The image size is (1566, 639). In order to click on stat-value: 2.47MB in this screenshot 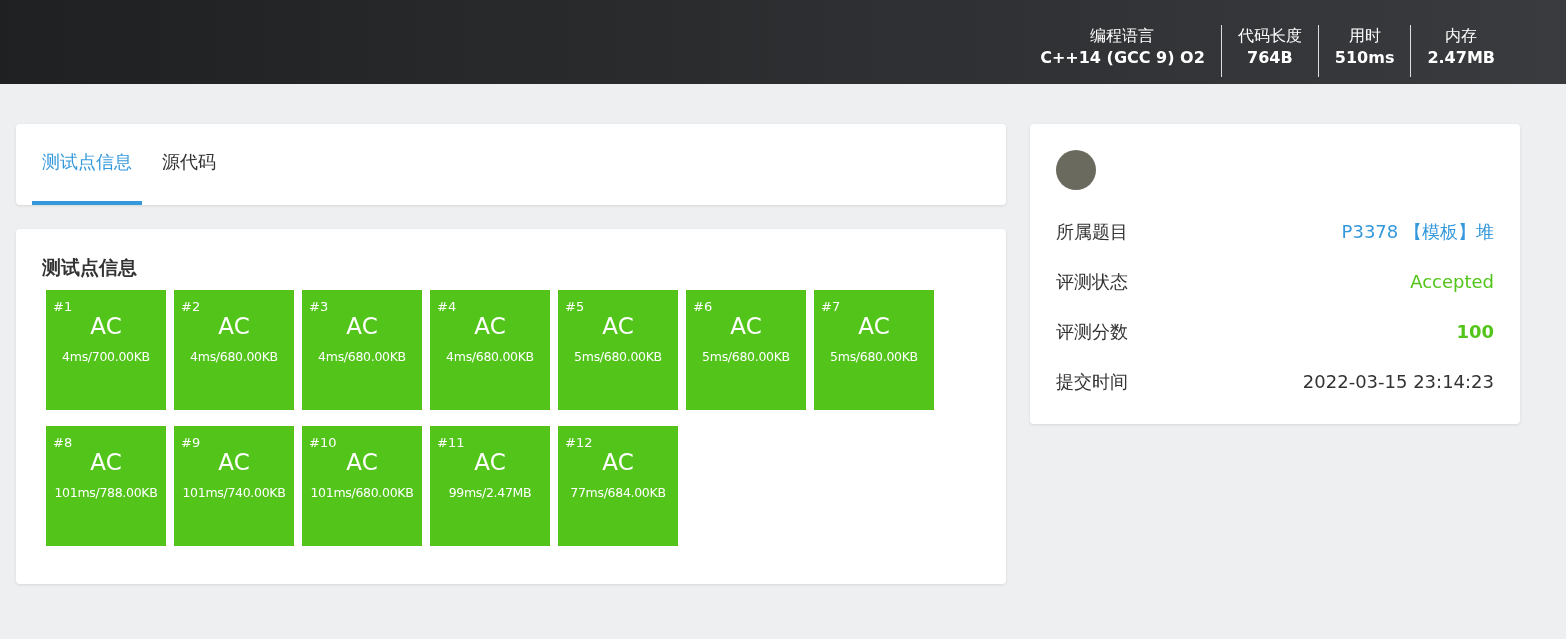, I will do `click(1461, 57)`.